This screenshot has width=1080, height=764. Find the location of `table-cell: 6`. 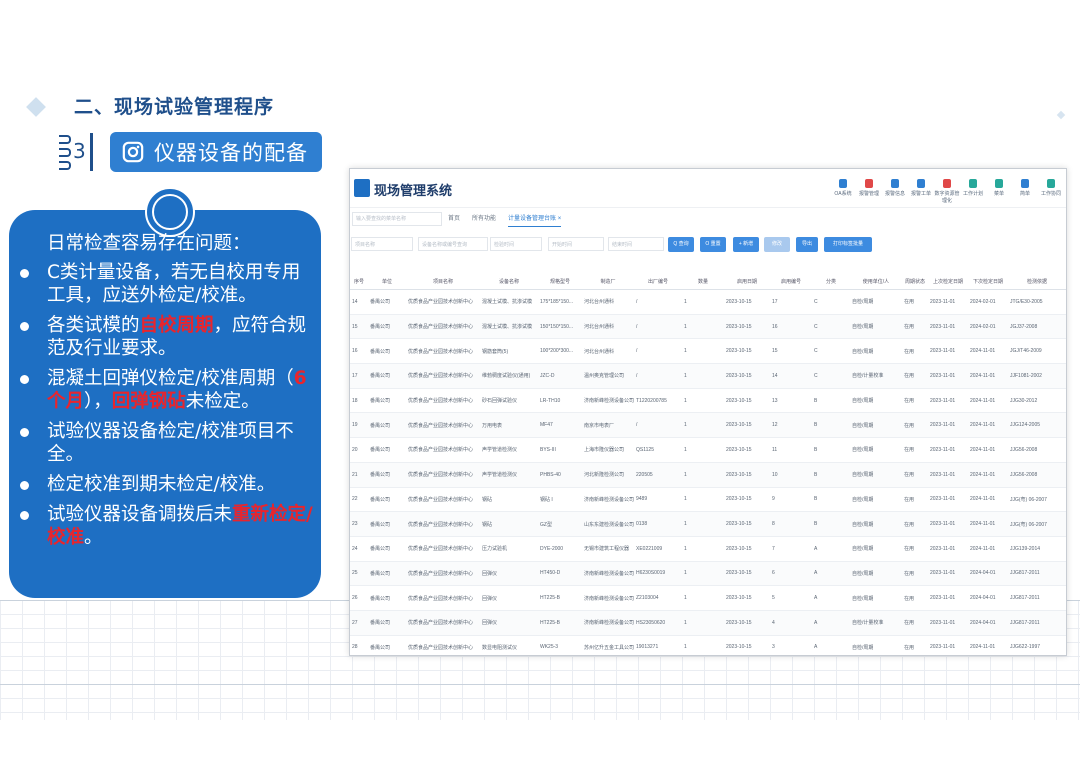

table-cell: 6 is located at coordinates (791, 574).